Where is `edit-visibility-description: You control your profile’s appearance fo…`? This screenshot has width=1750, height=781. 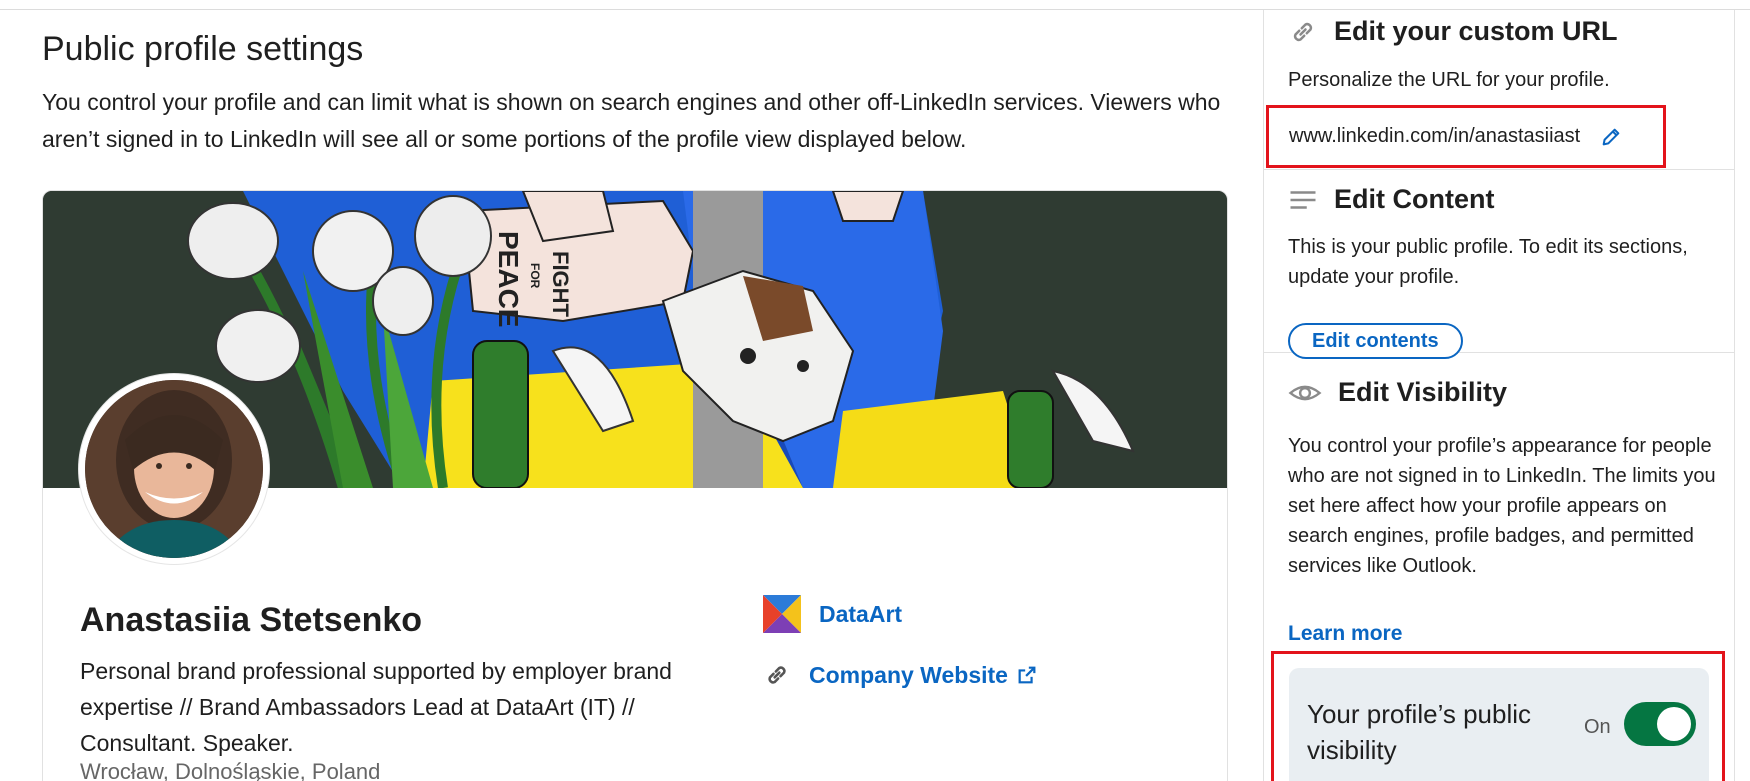 edit-visibility-description: You control your profile’s appearance fo… is located at coordinates (1502, 506).